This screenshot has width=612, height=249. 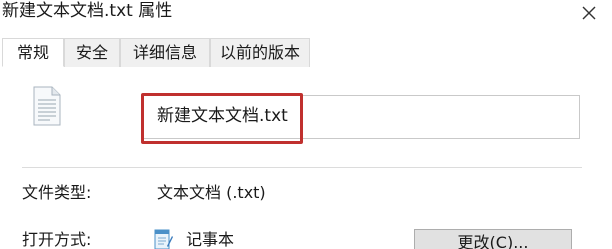 What do you see at coordinates (33, 52) in the screenshot?
I see `tab-general: 常规` at bounding box center [33, 52].